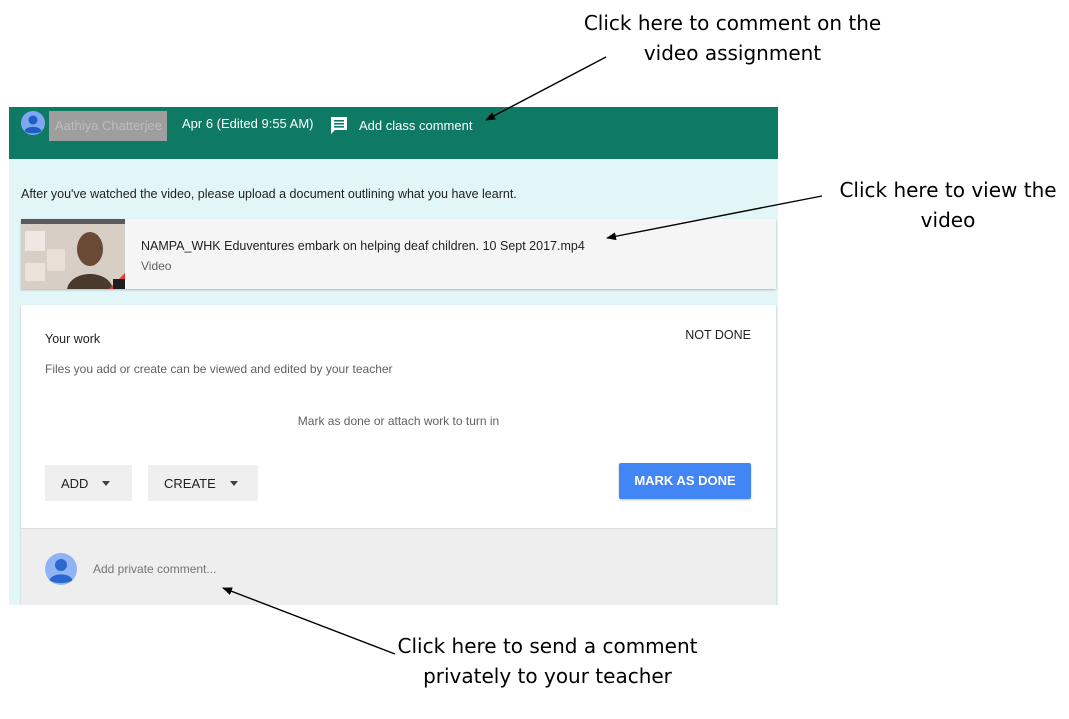  Describe the element at coordinates (714, 218) in the screenshot. I see `arrow-to-video` at that location.